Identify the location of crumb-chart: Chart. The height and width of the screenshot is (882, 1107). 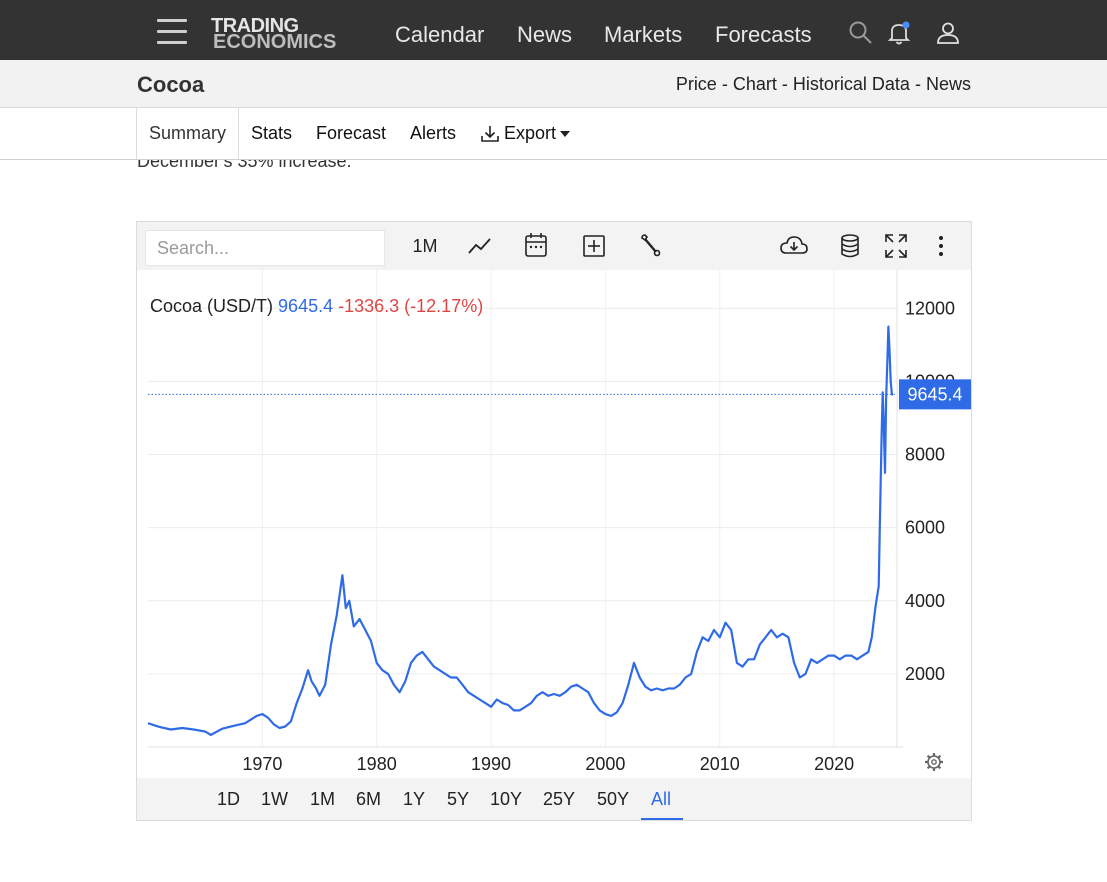
(755, 84).